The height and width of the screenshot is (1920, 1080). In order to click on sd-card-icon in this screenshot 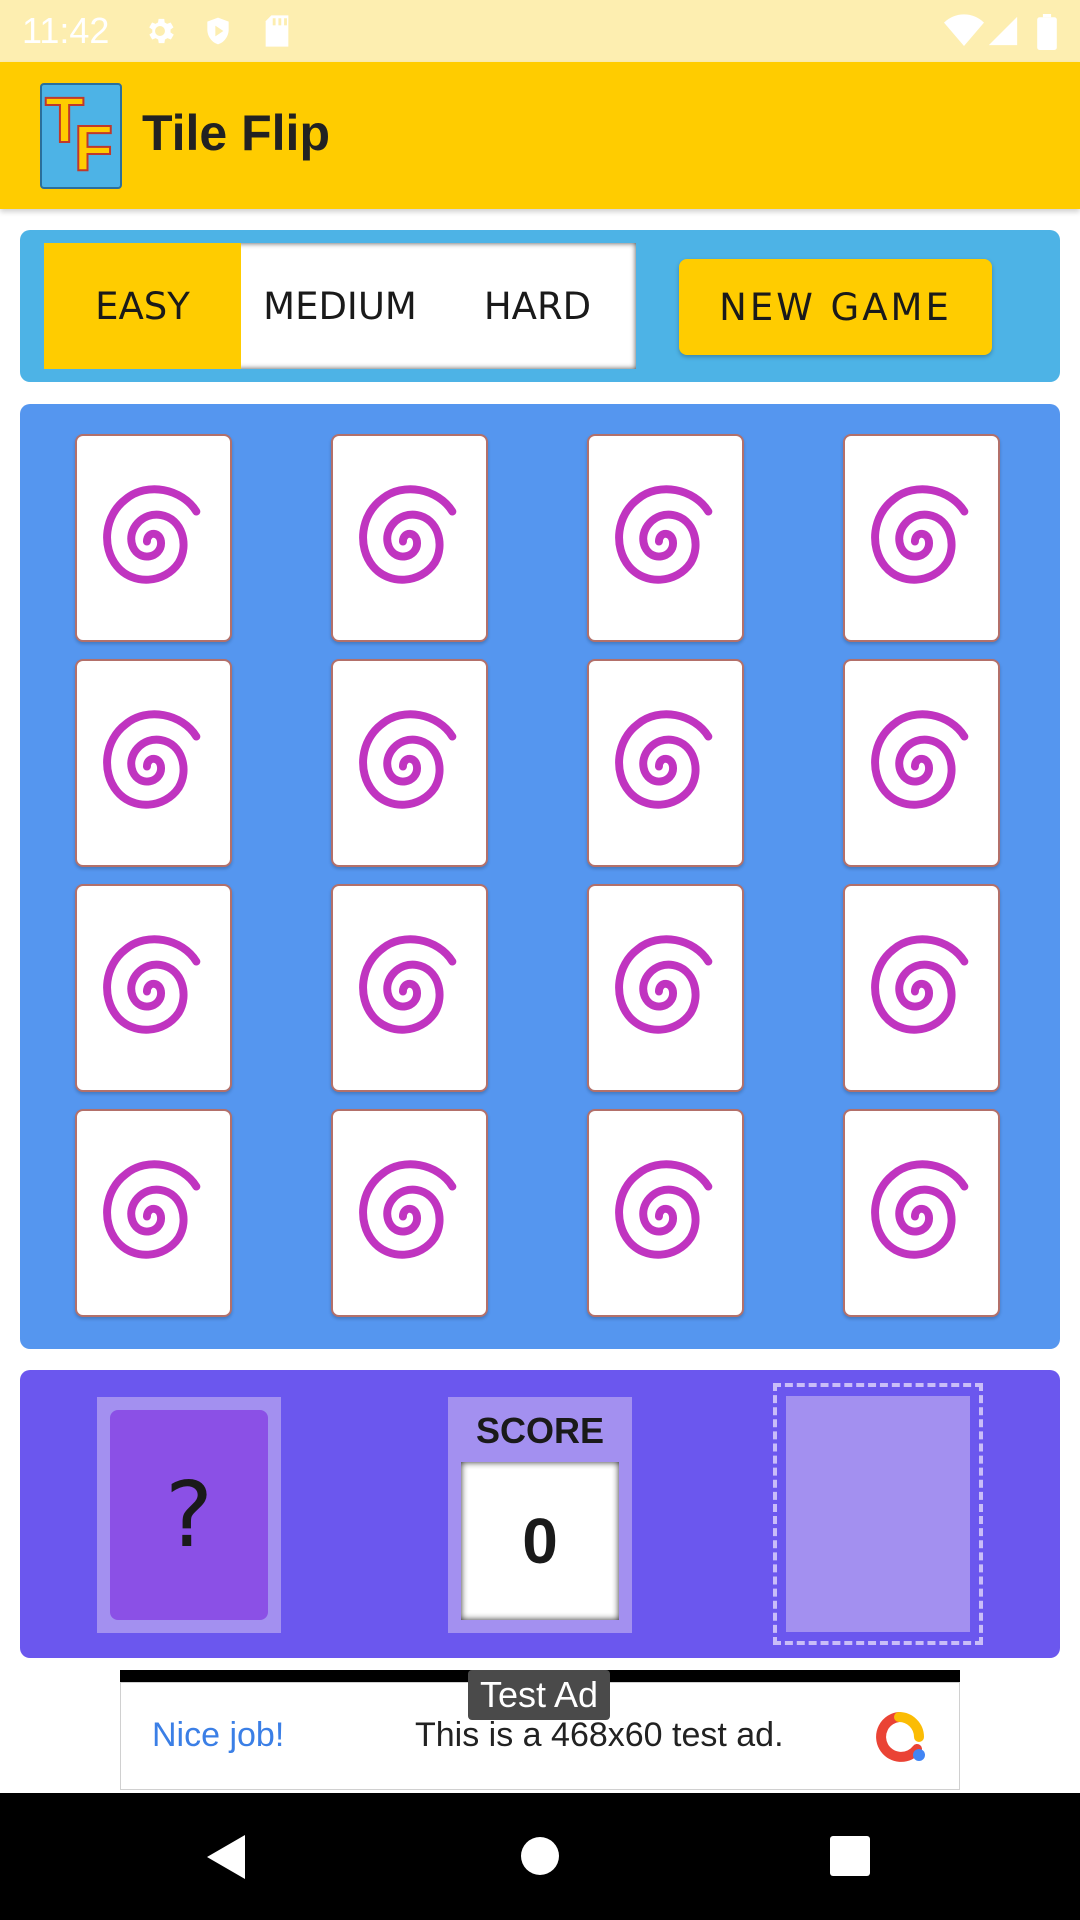, I will do `click(277, 31)`.